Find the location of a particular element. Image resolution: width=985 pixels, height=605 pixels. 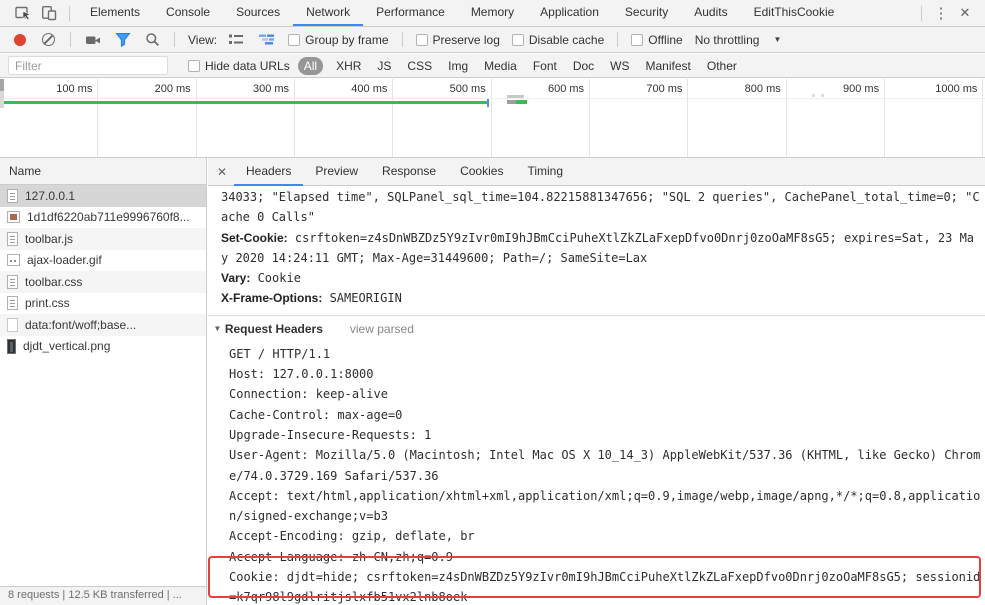

request-row: toolbar.js is located at coordinates (103, 239).